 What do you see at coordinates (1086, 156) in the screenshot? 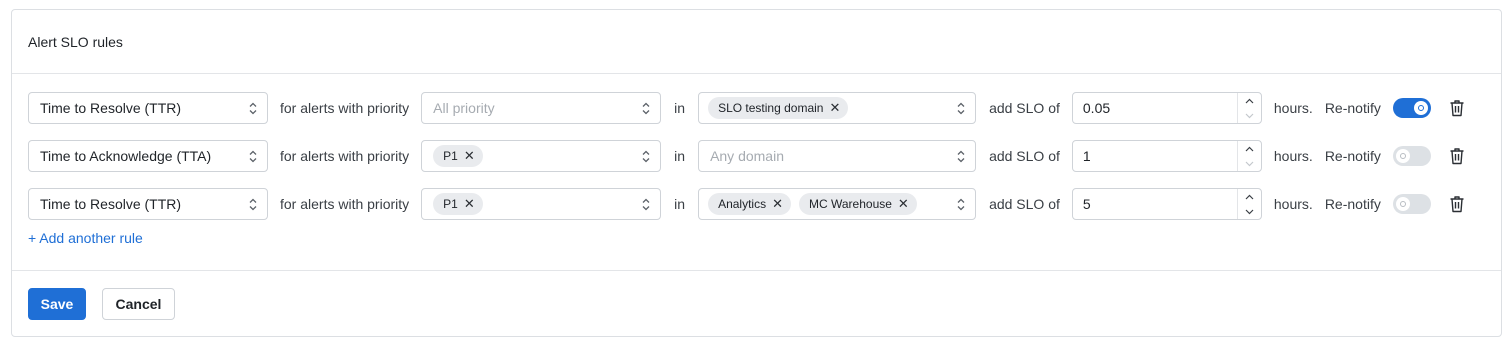
I see `slo-hours-value: 1` at bounding box center [1086, 156].